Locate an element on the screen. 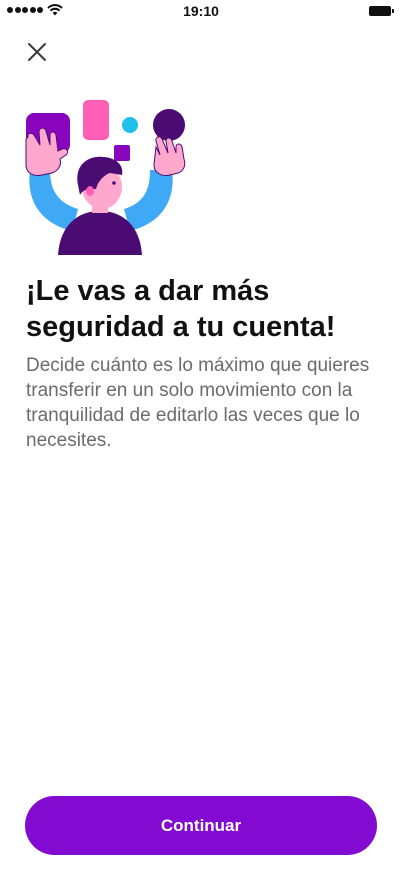  status-time: 19:10 is located at coordinates (201, 11).